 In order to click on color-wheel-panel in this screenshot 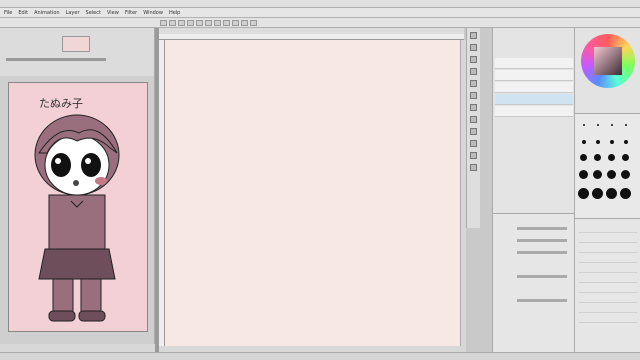, I will do `click(607, 70)`.